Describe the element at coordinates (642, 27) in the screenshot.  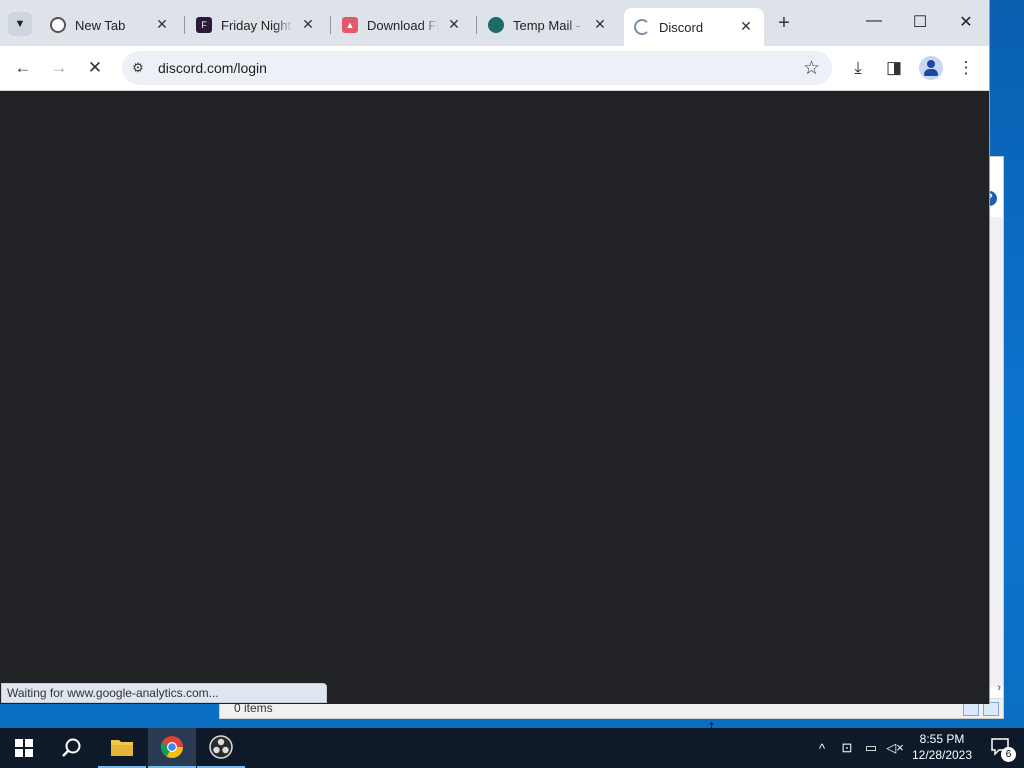
I see `loading-spinner-icon` at that location.